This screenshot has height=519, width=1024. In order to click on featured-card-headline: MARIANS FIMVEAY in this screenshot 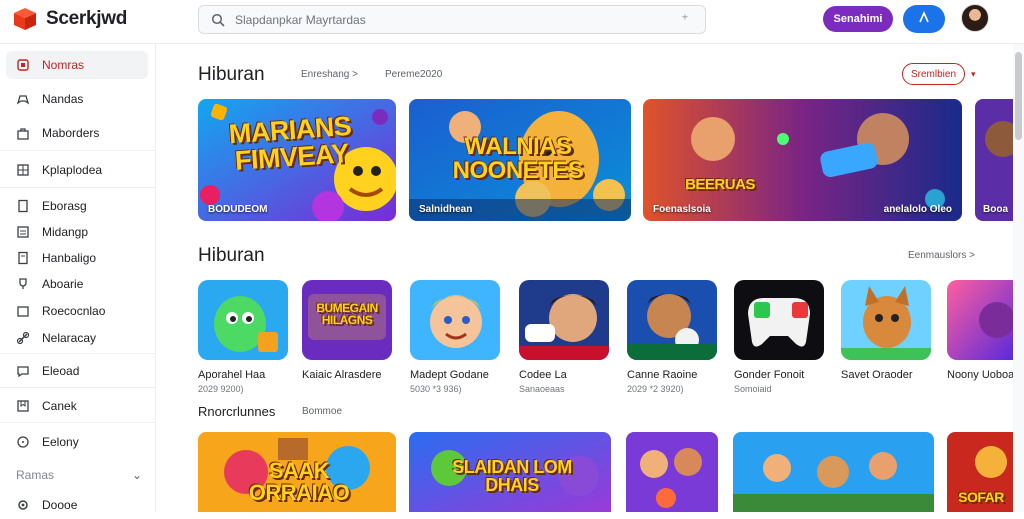, I will do `click(290, 143)`.